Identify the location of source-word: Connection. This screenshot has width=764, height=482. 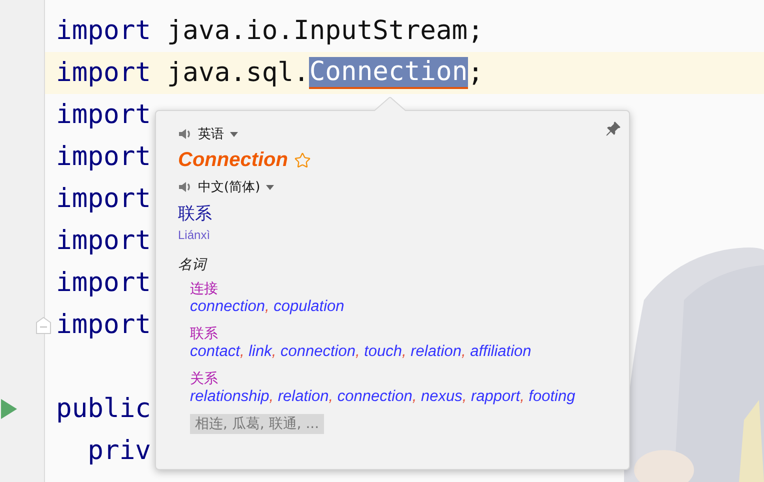
(233, 160).